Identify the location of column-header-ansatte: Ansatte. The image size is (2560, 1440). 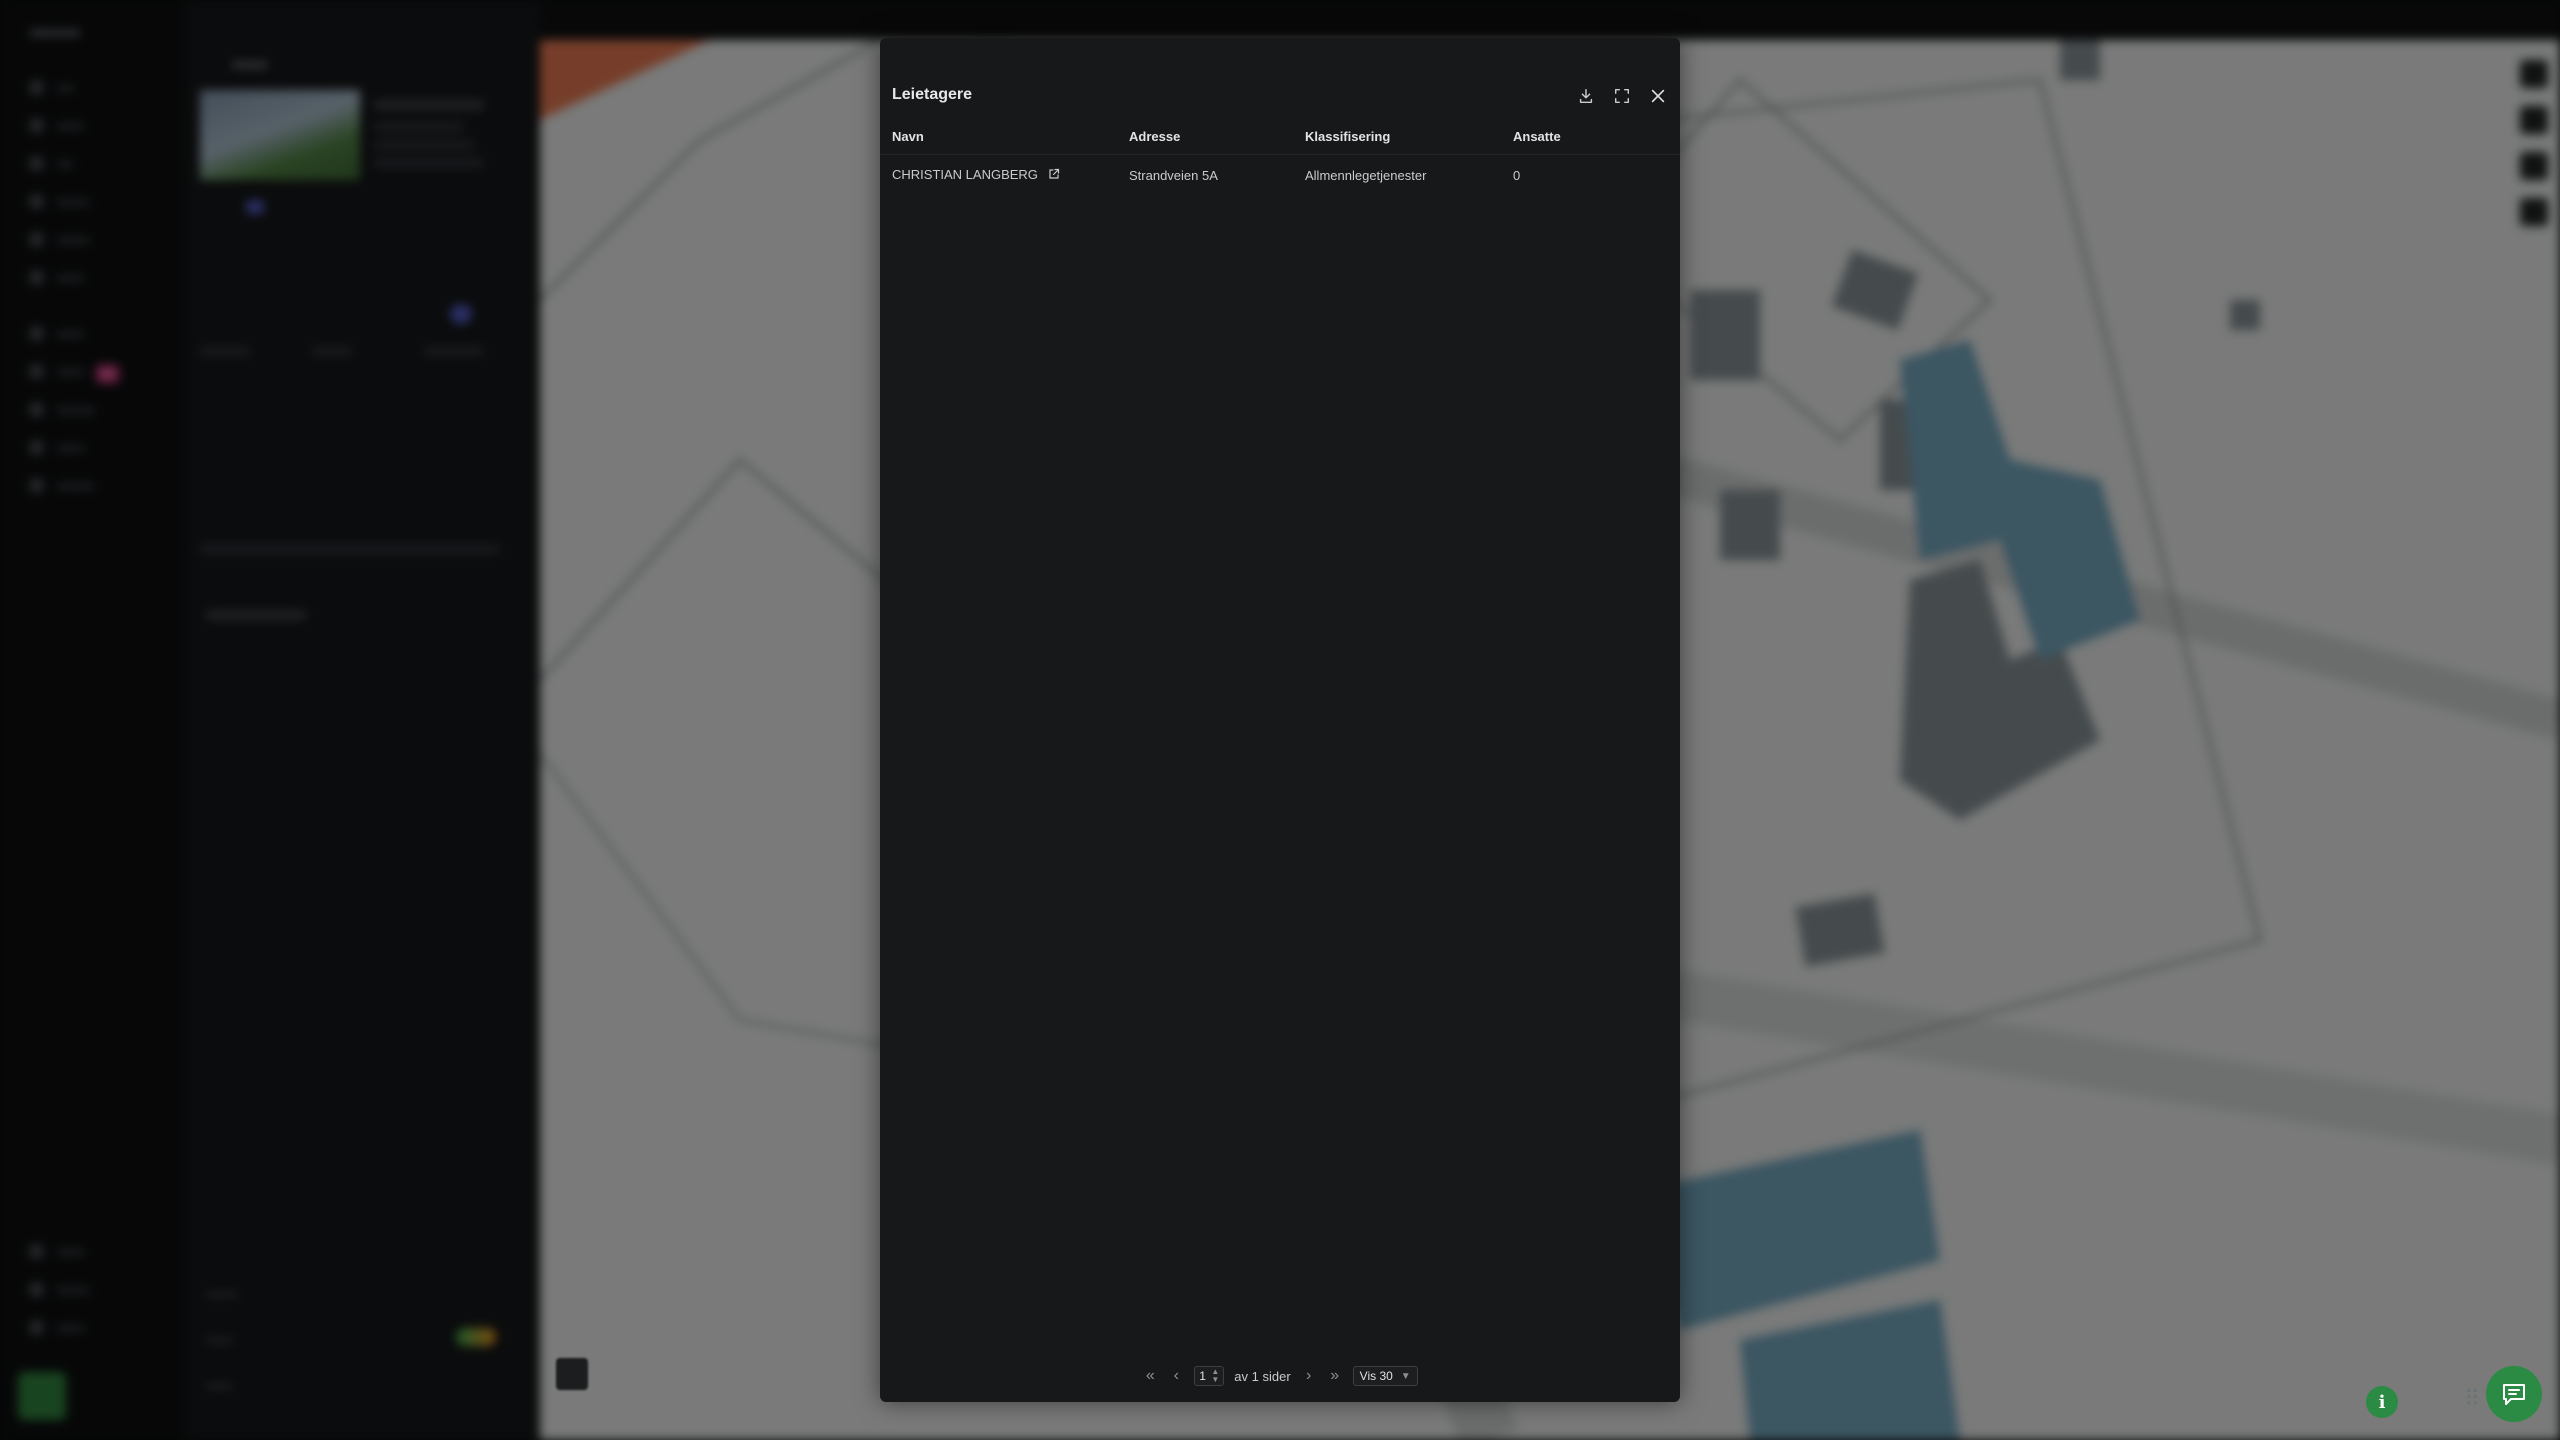
(1590, 136).